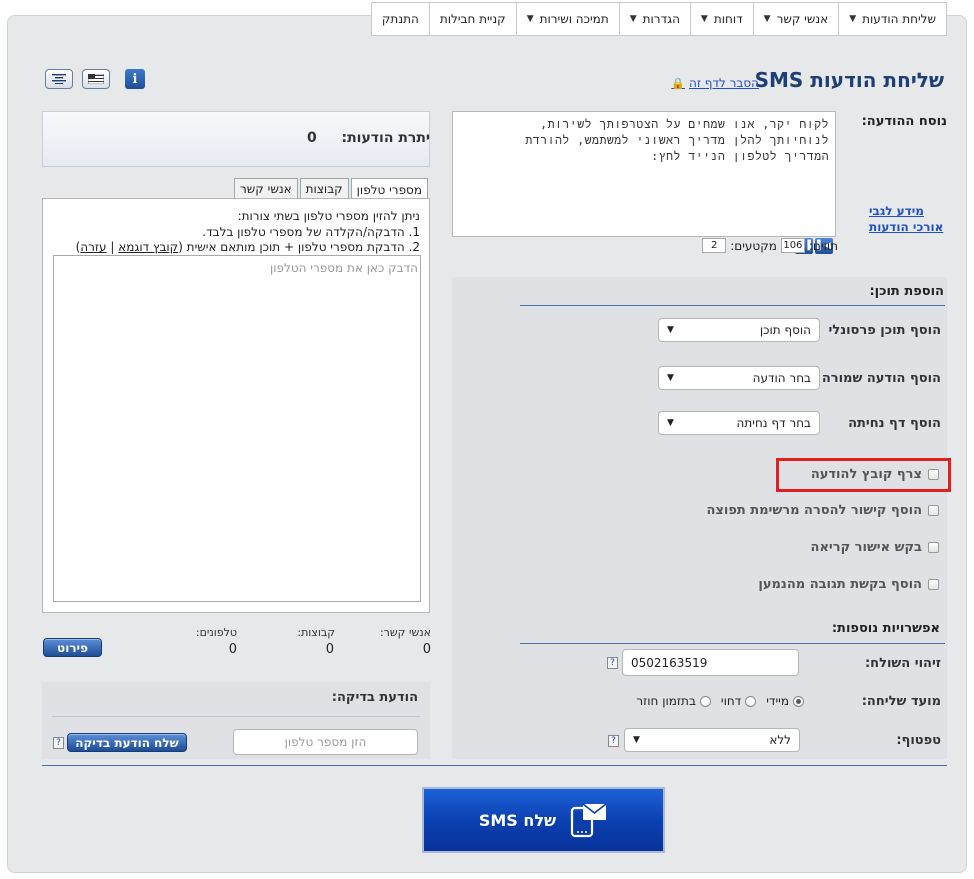 This screenshot has height=879, width=974. Describe the element at coordinates (386, 138) in the screenshot. I see `quota-label: יתרת הודעות:` at that location.